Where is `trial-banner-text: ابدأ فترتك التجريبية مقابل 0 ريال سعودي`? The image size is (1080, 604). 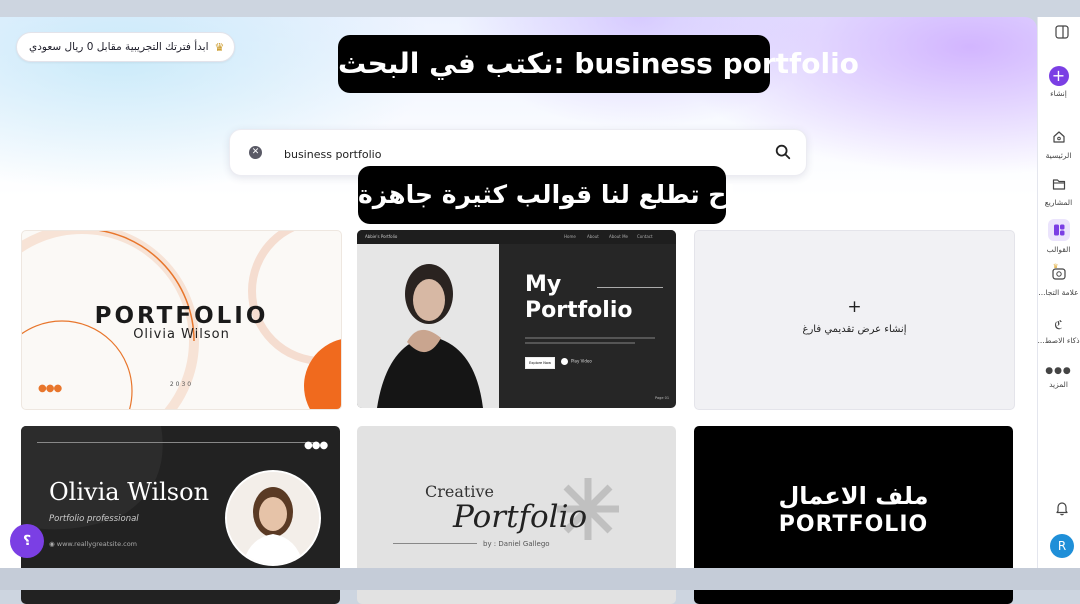
trial-banner-text: ابدأ فترتك التجريبية مقابل 0 ريال سعودي is located at coordinates (119, 47).